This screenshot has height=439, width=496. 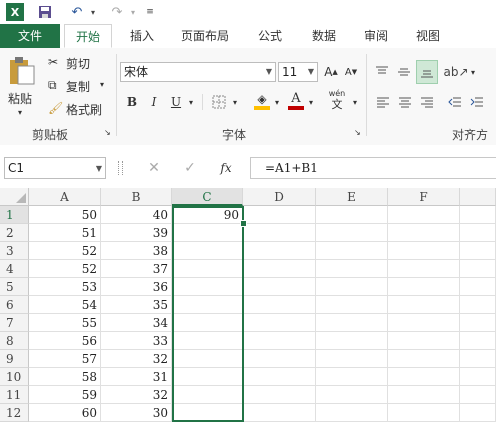 What do you see at coordinates (198, 72) in the screenshot?
I see `font-name-select: 宋体 ▼` at bounding box center [198, 72].